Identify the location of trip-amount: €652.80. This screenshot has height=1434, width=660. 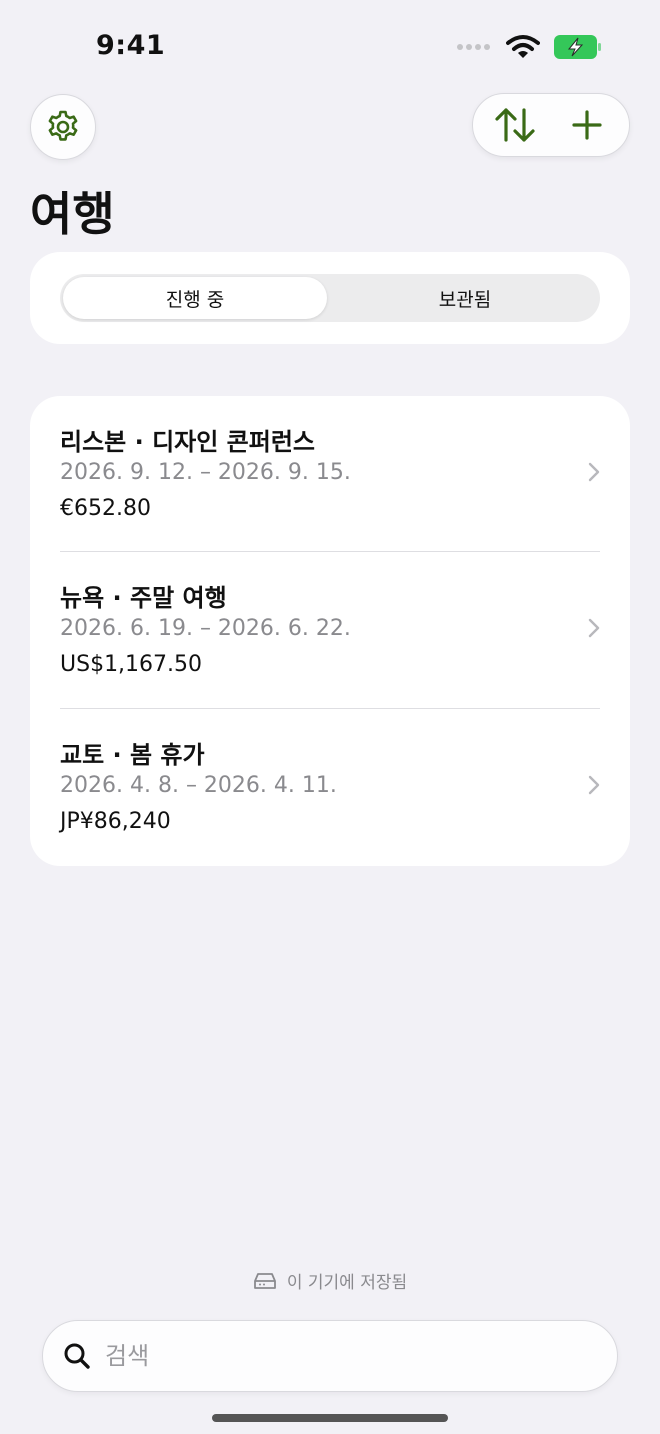
(105, 508).